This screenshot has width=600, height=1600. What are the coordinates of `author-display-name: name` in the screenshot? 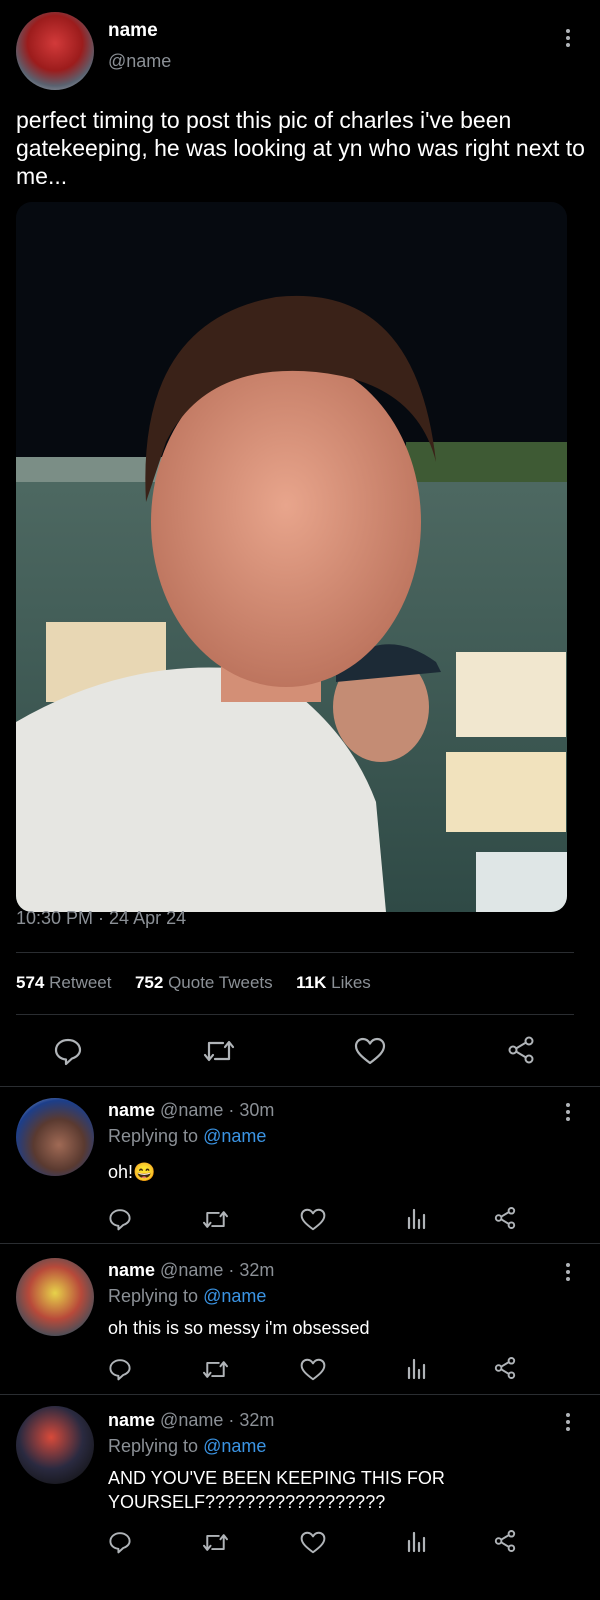 It's located at (133, 31).